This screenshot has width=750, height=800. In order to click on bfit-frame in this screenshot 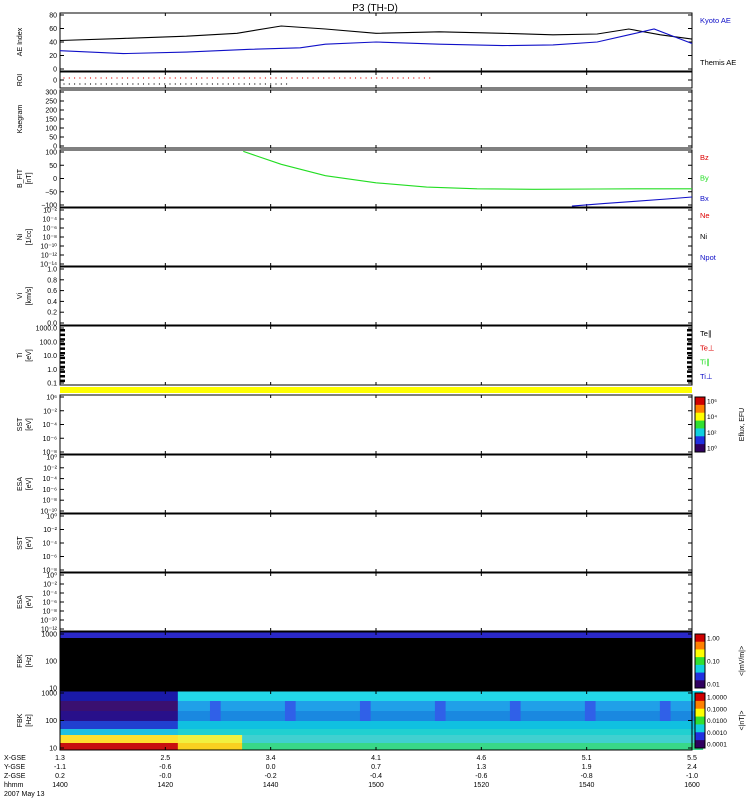, I will do `click(376, 178)`.